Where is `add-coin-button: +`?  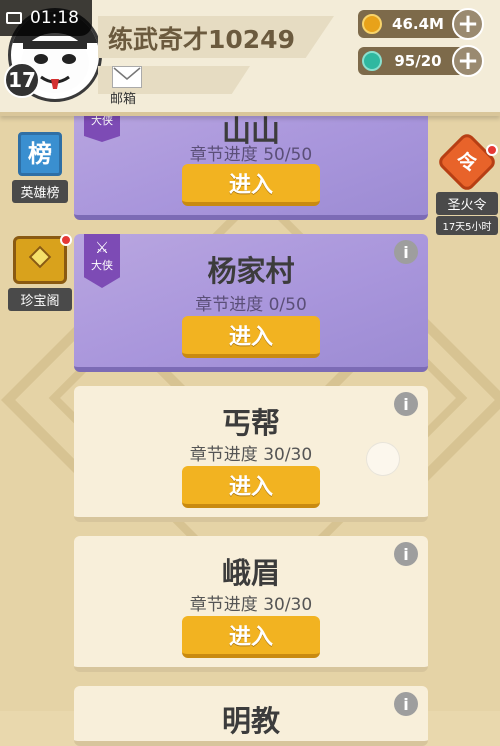
add-coin-button: + is located at coordinates (468, 24).